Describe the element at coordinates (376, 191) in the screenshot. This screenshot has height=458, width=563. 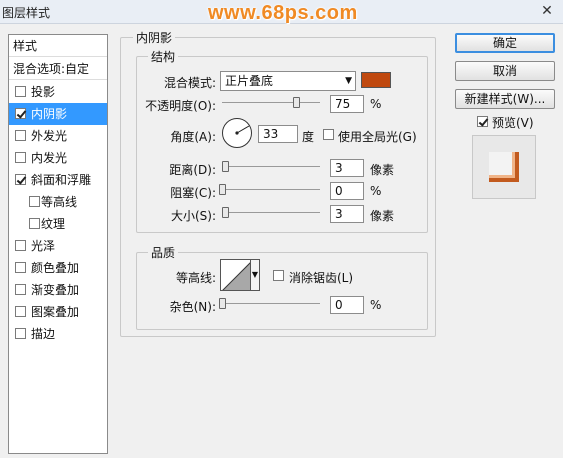
I see `choke-unit: %` at that location.